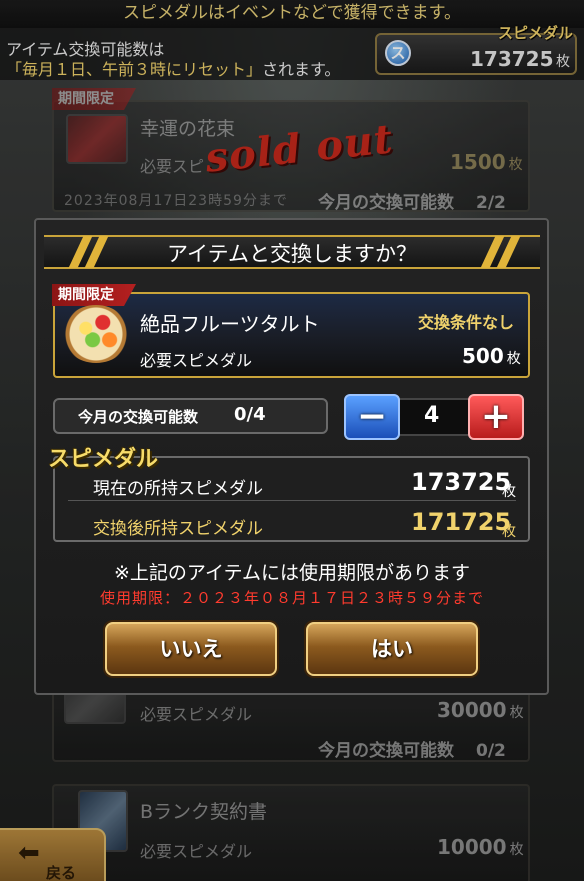  What do you see at coordinates (250, 414) in the screenshot?
I see `monthly-count-value: 0/4` at bounding box center [250, 414].